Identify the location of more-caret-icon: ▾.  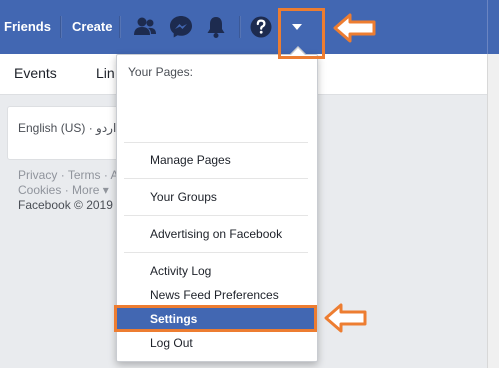
(105, 190).